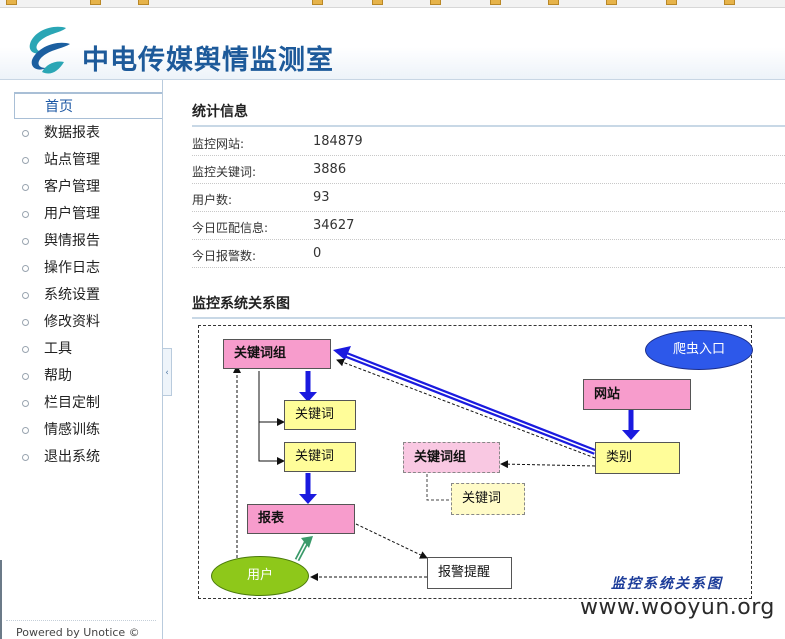 This screenshot has height=639, width=785. Describe the element at coordinates (88, 86) in the screenshot. I see `sidebar-divider` at that location.